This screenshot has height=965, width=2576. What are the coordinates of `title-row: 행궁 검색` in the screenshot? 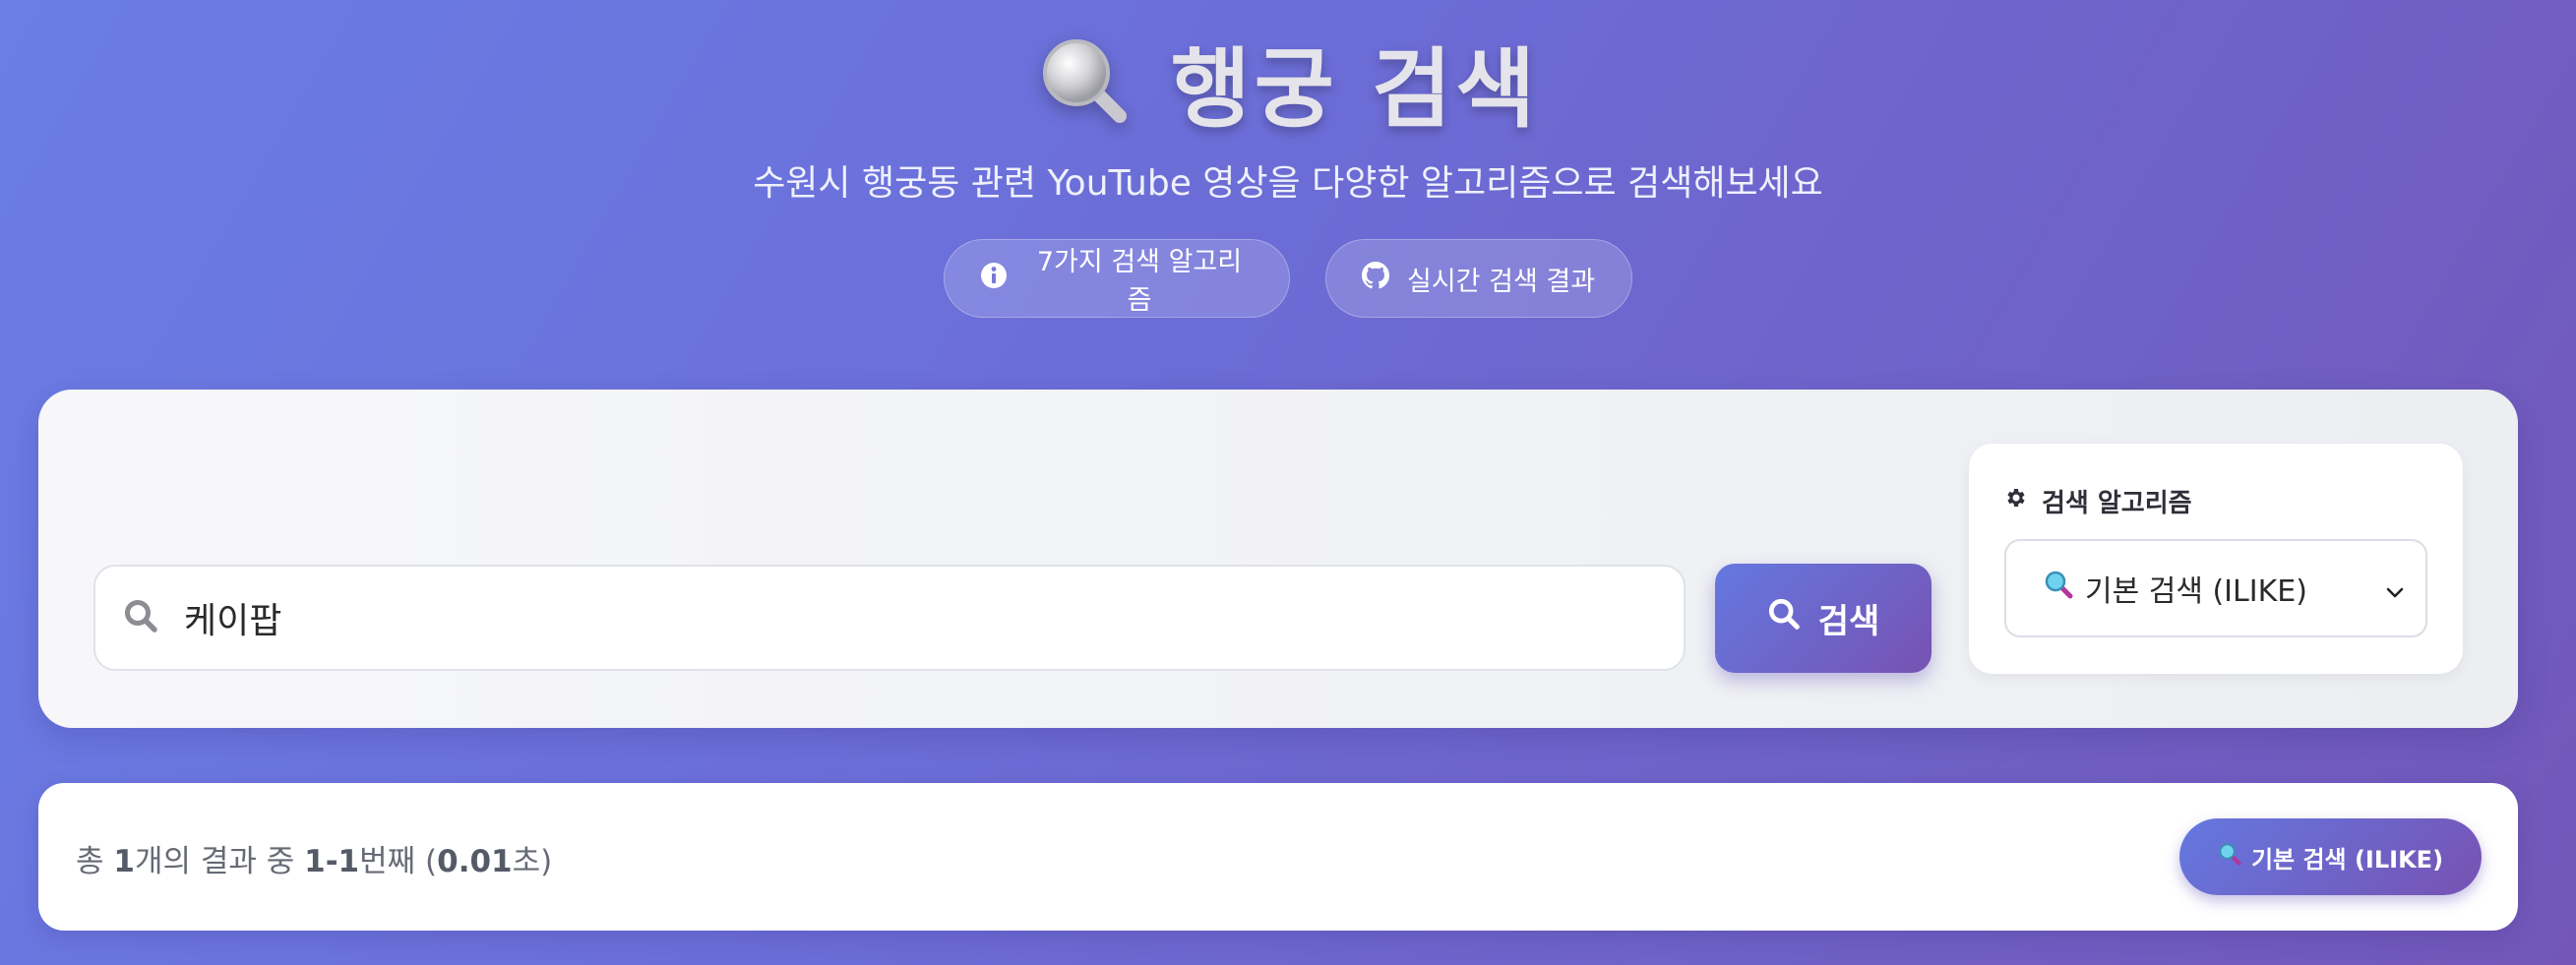 It's located at (1288, 82).